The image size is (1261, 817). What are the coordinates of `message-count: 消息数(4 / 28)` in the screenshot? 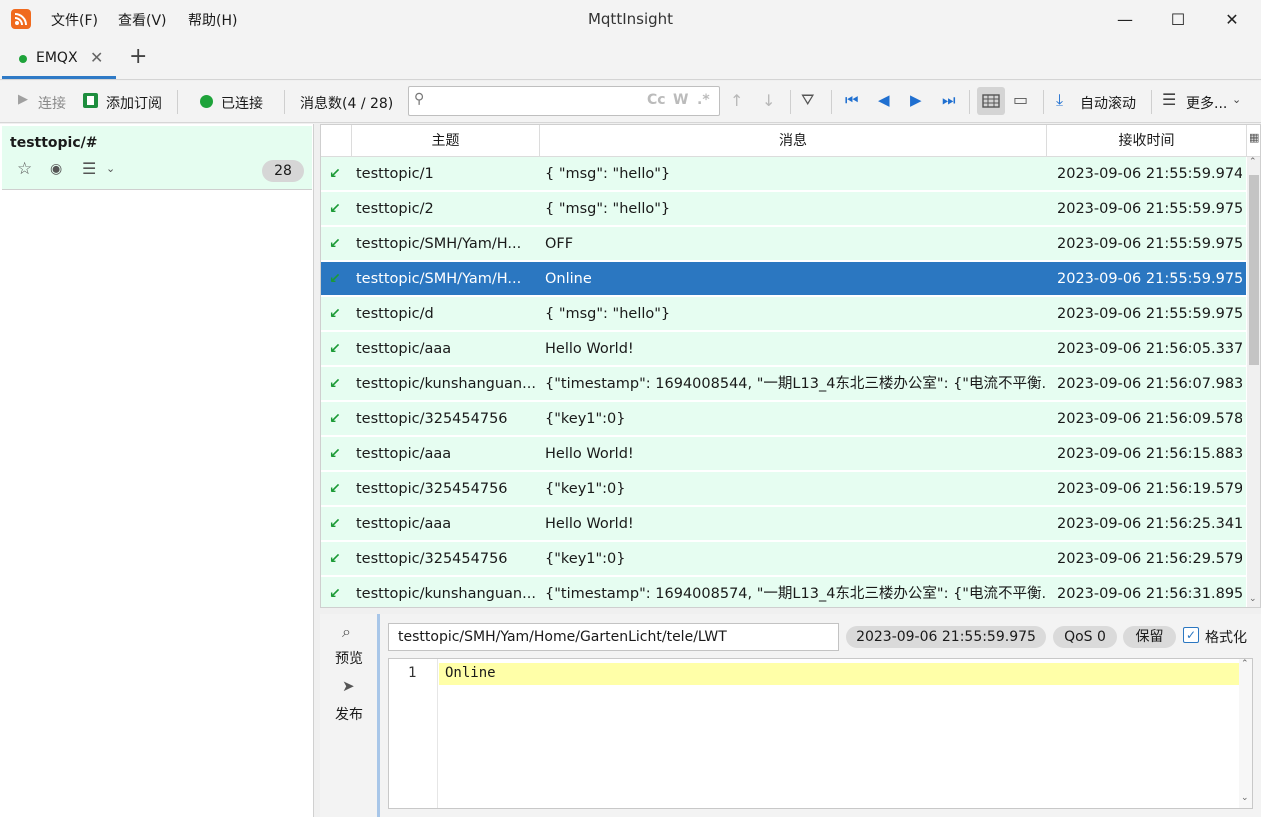 It's located at (347, 104).